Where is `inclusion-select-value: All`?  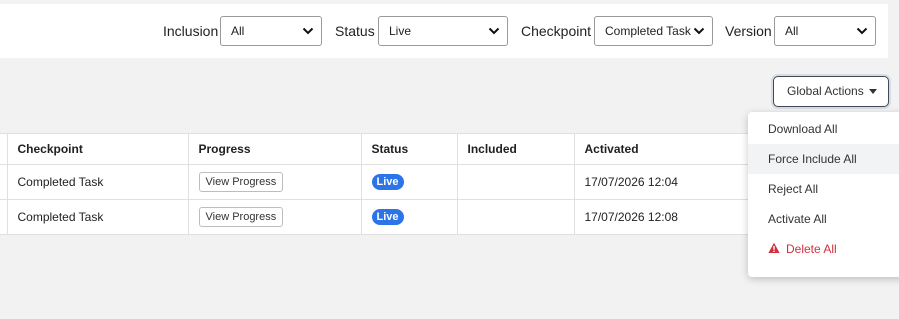 inclusion-select-value: All is located at coordinates (238, 31).